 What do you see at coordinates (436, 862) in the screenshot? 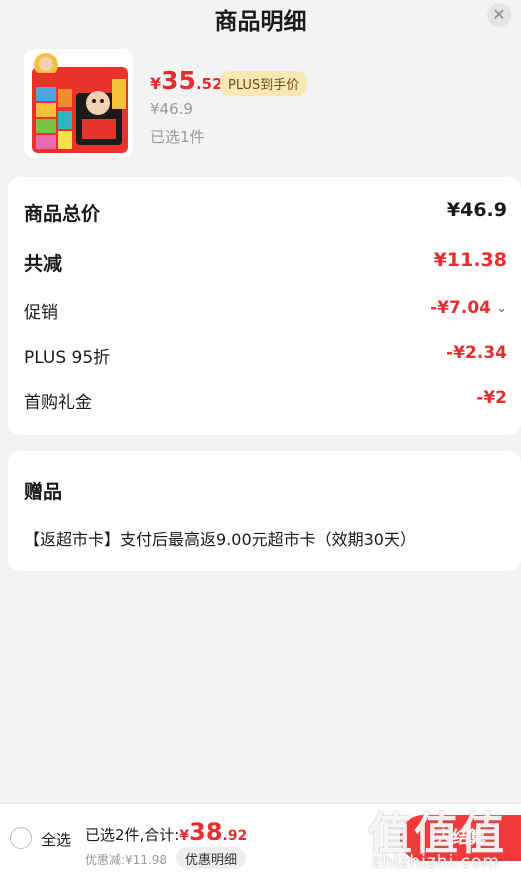
I see `site-watermark-url: zhizhizhi.com` at bounding box center [436, 862].